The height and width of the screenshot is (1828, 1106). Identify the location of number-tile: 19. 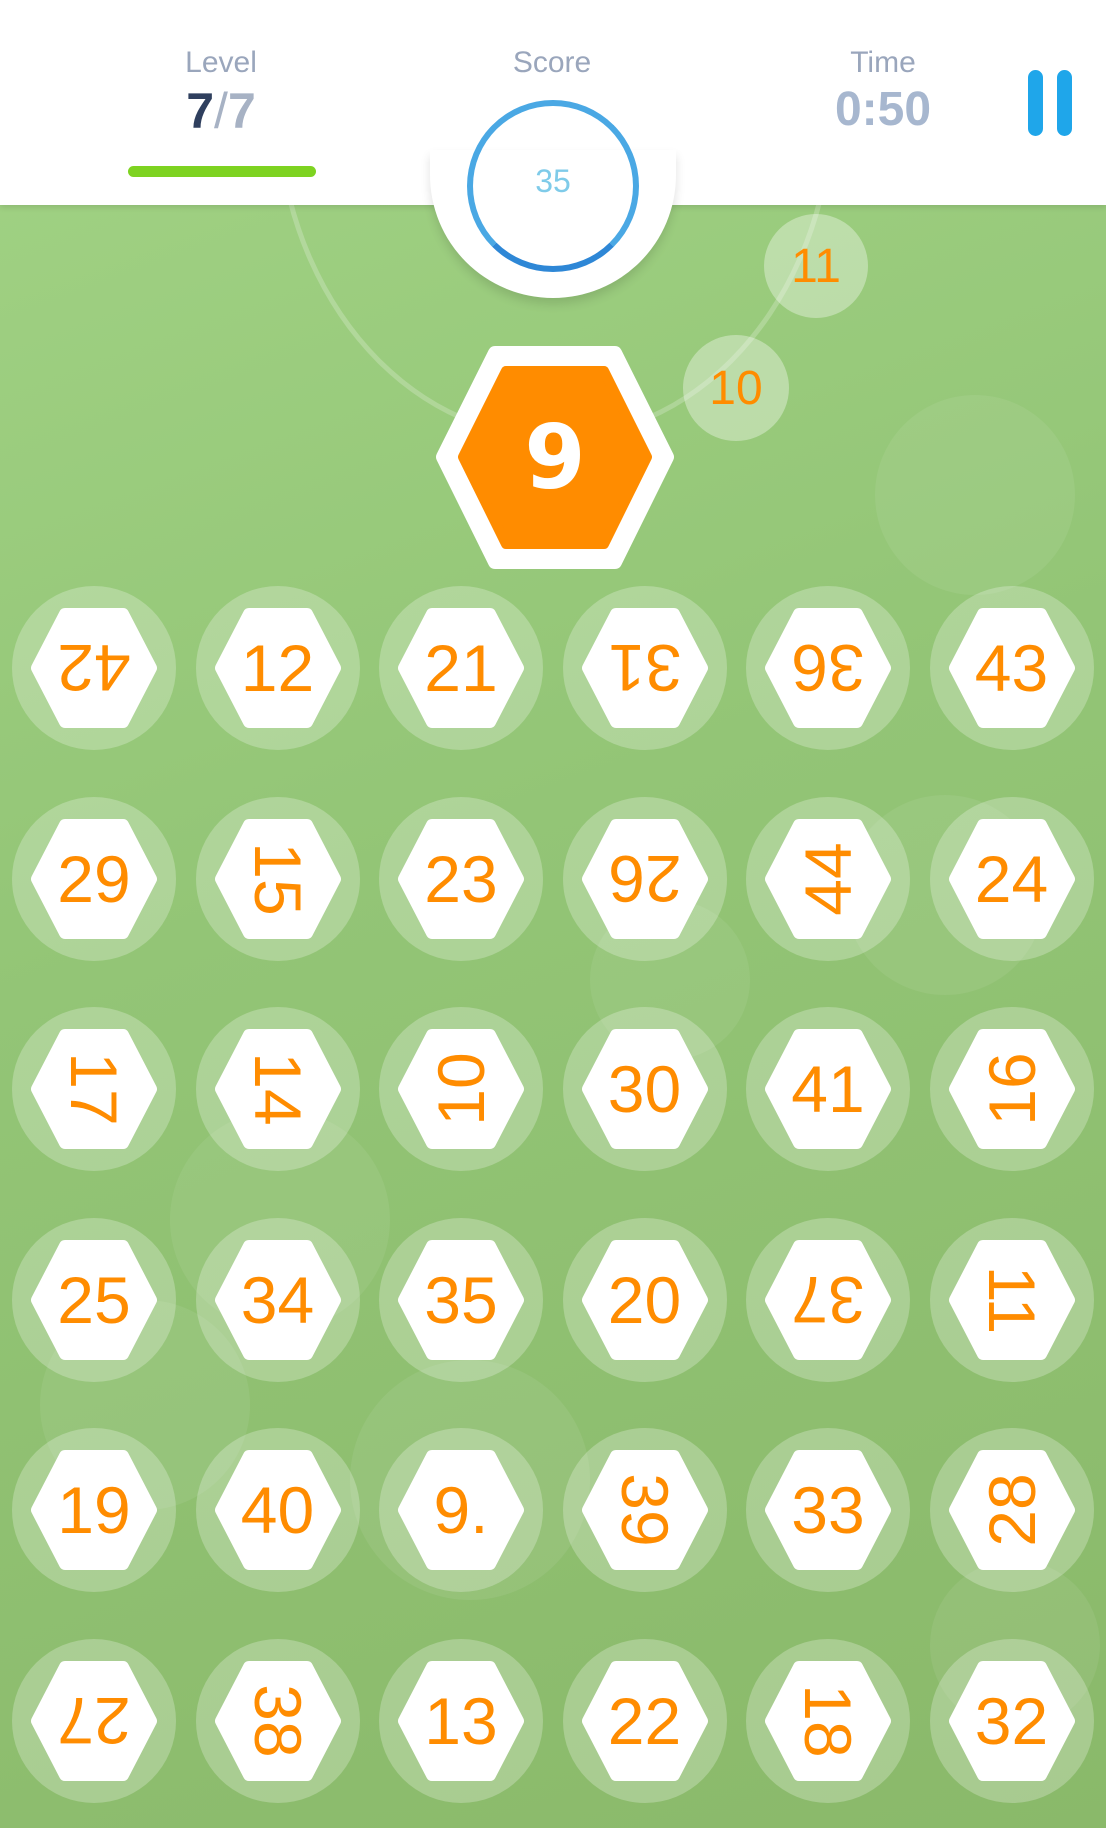
(94, 1510).